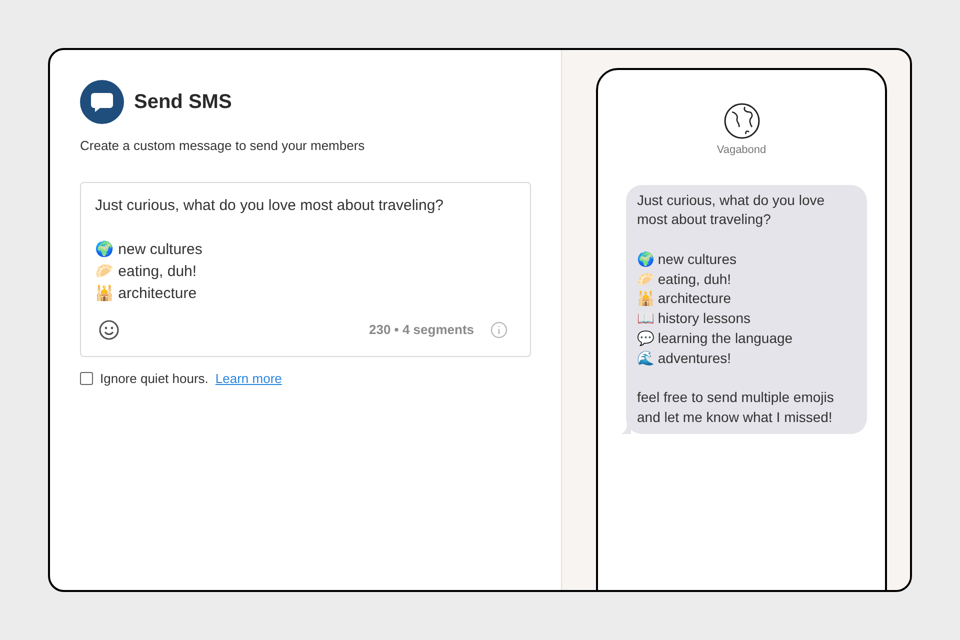 This screenshot has width=960, height=640. Describe the element at coordinates (248, 378) in the screenshot. I see `learn-more-link: Learn more` at that location.